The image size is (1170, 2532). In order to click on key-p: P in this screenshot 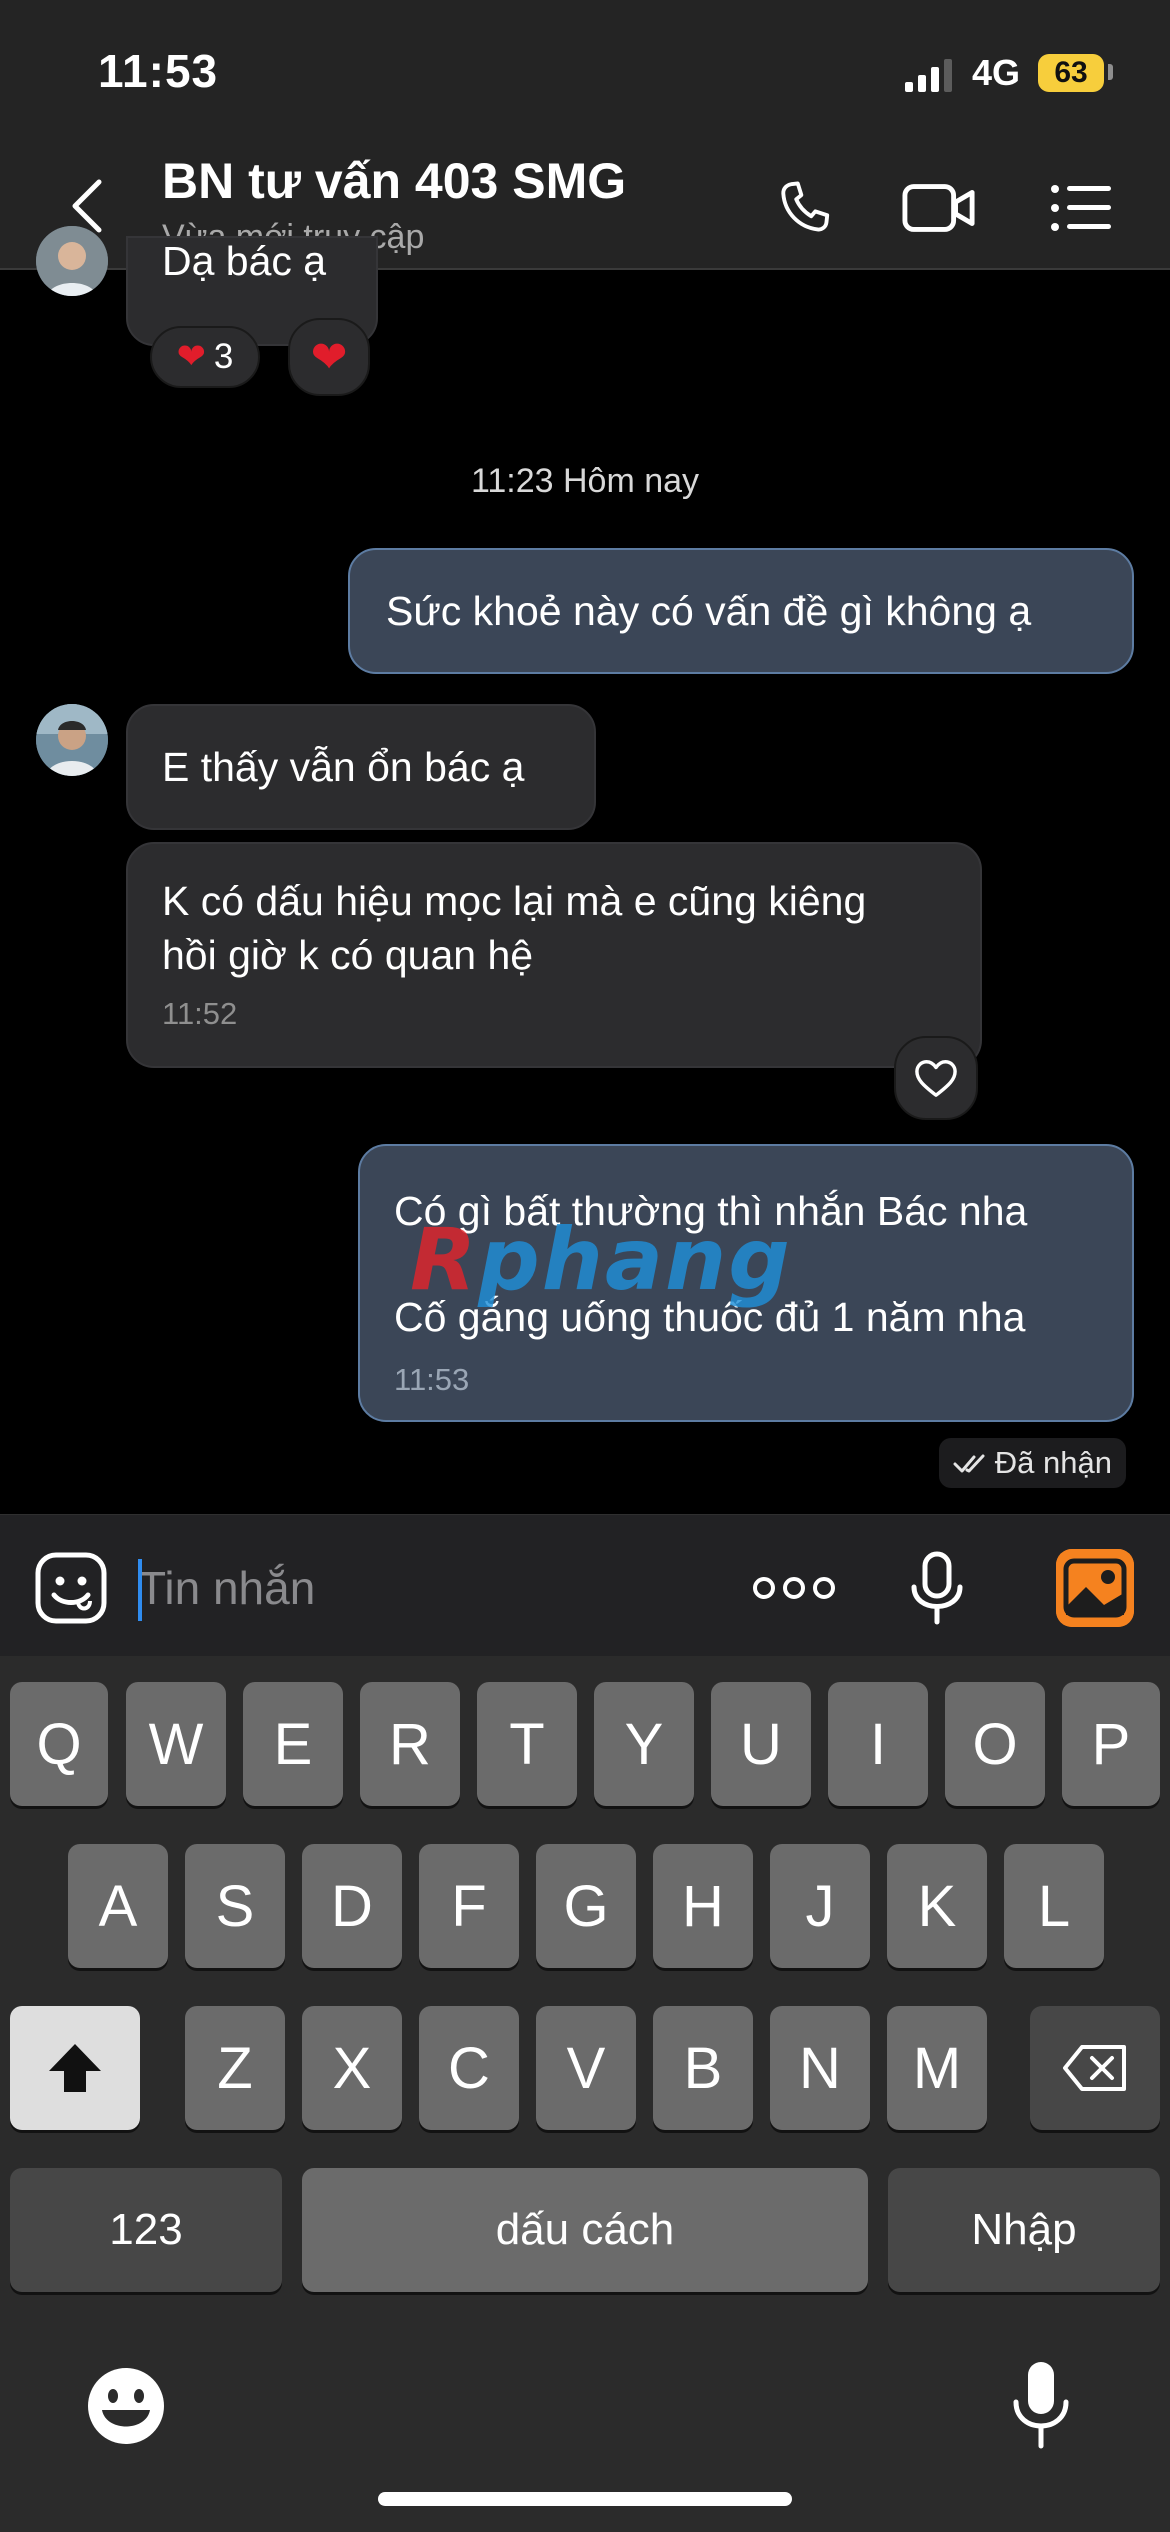, I will do `click(1111, 1744)`.